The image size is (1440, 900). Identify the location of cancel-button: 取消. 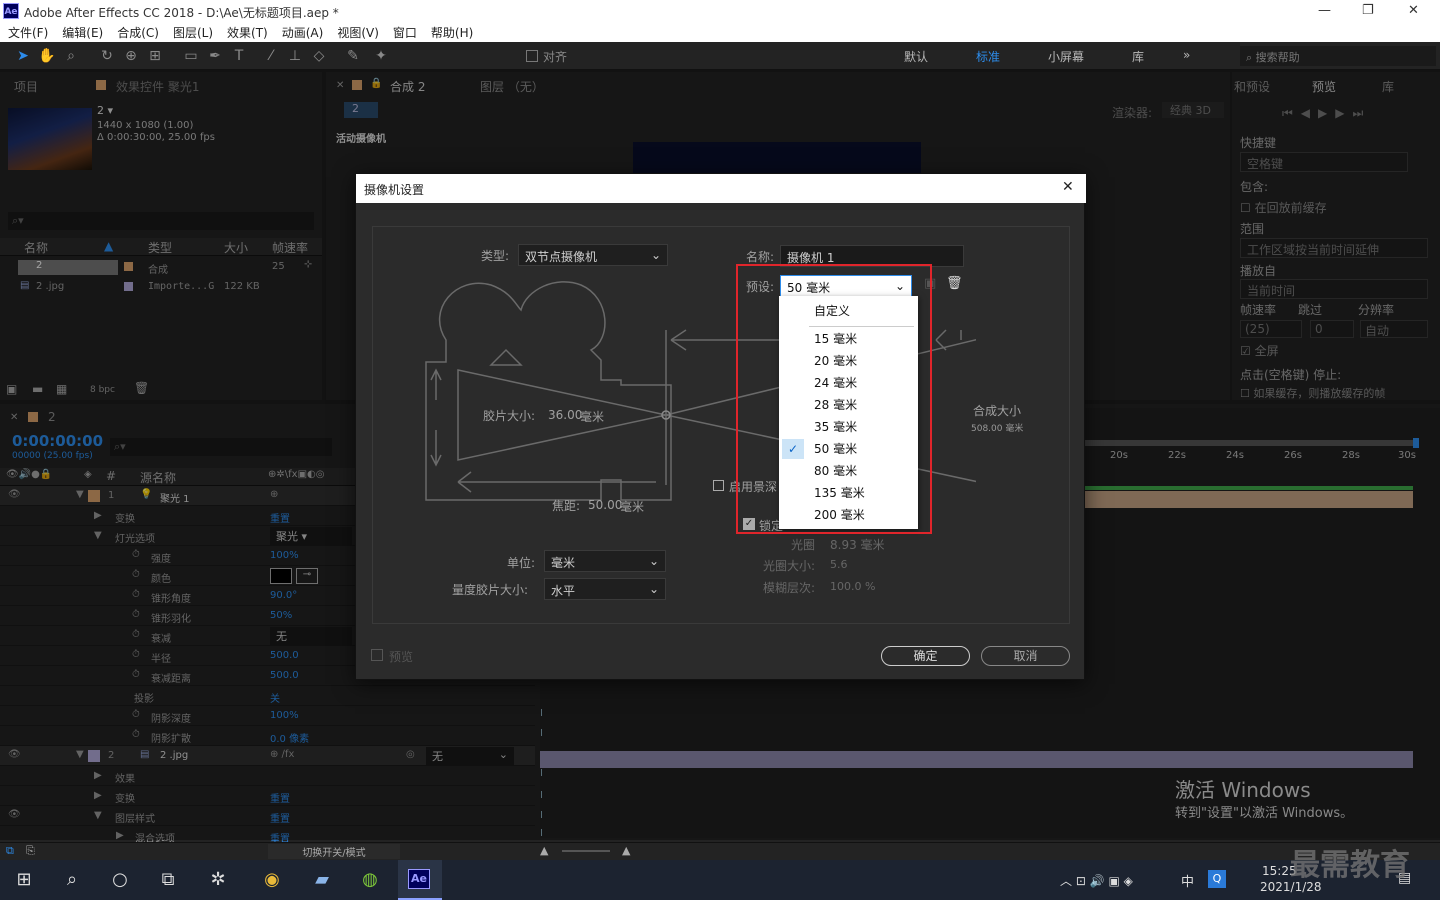
(1025, 656).